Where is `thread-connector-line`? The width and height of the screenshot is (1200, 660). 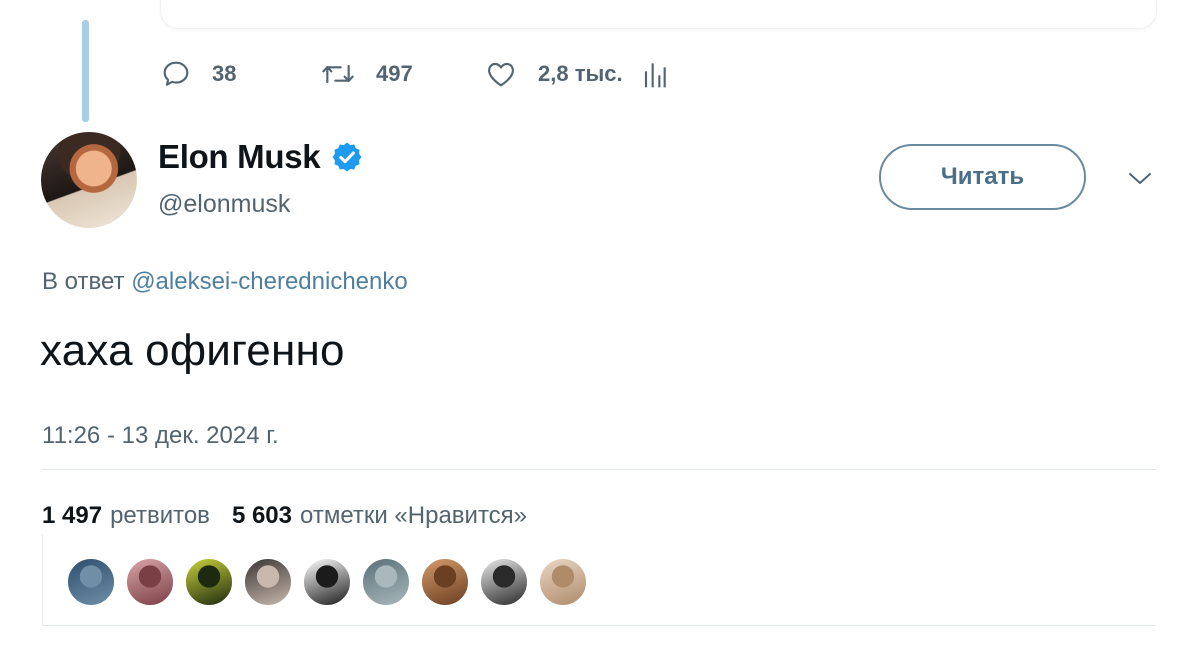 thread-connector-line is located at coordinates (85, 71).